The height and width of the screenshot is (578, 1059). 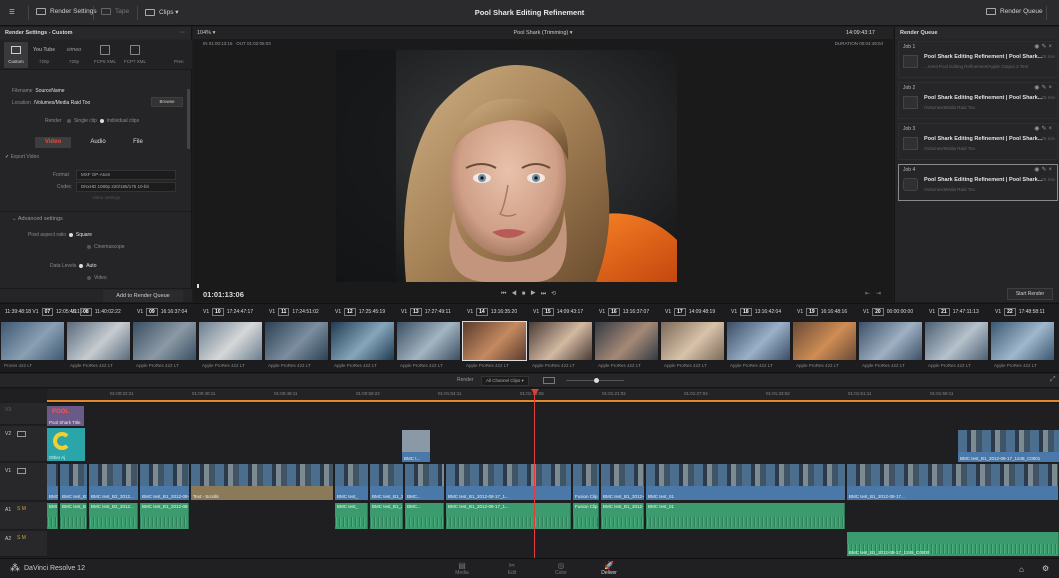 I want to click on v1-clip: Text - Scrolls, so click(x=262, y=482).